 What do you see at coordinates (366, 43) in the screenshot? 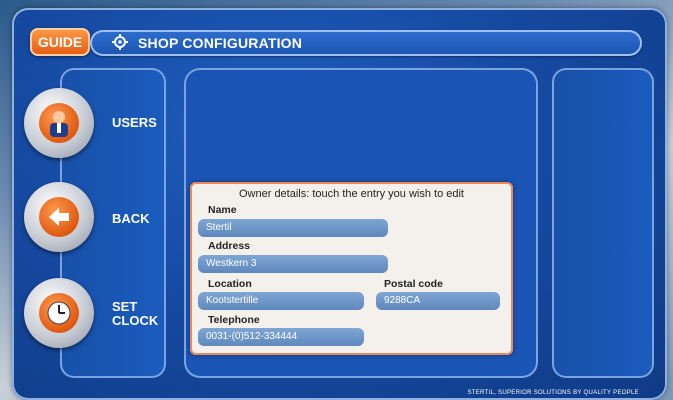
I see `title-bar: SHOP CONFIGURATION` at bounding box center [366, 43].